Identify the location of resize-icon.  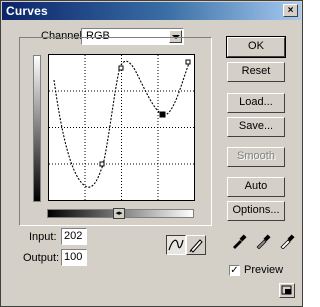
(286, 290).